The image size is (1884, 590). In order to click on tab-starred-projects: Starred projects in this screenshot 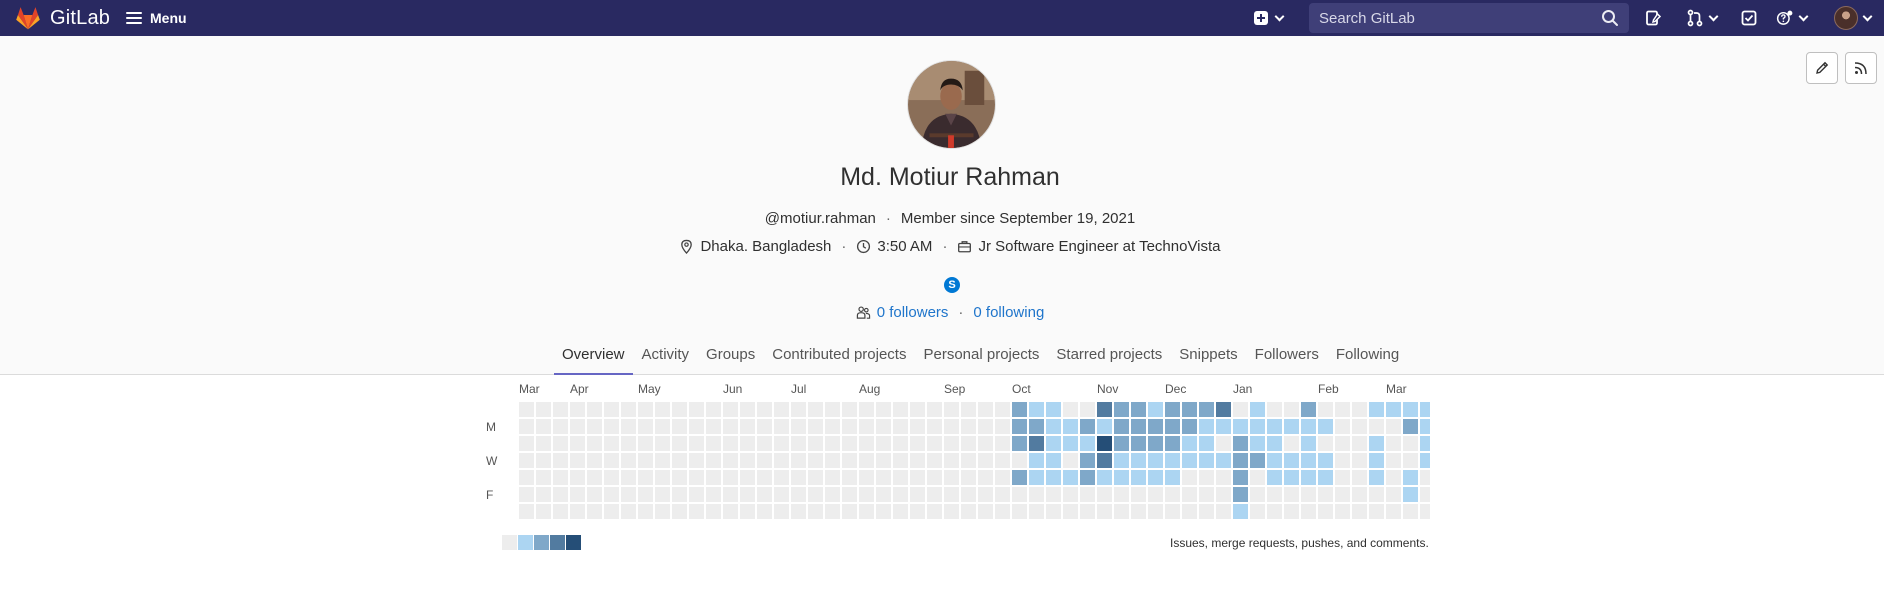, I will do `click(1109, 354)`.